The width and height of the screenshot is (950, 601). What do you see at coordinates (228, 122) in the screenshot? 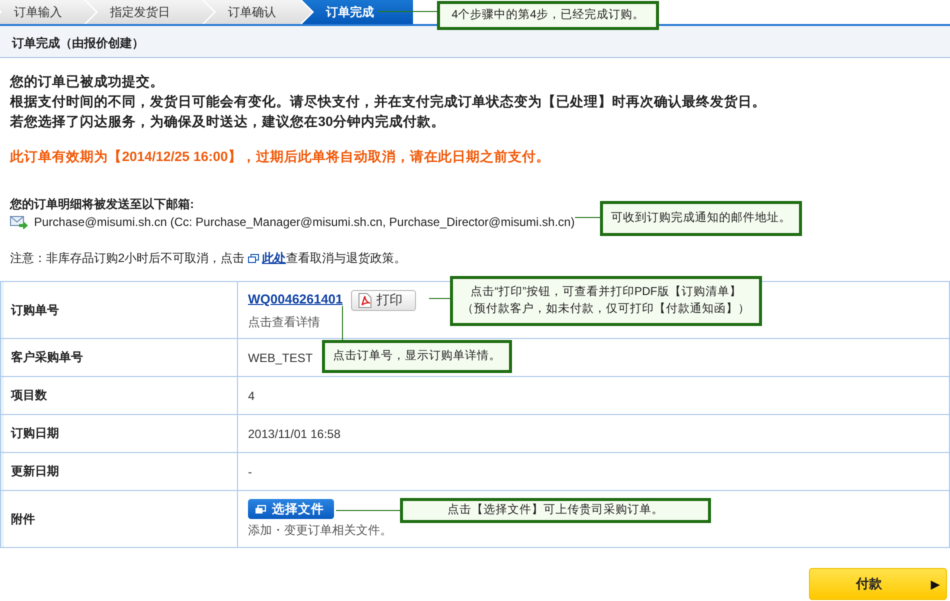
I see `message-text: 若您选择了闪达服务，为确保及时送达，建议您在30分钟内完成付款。` at bounding box center [228, 122].